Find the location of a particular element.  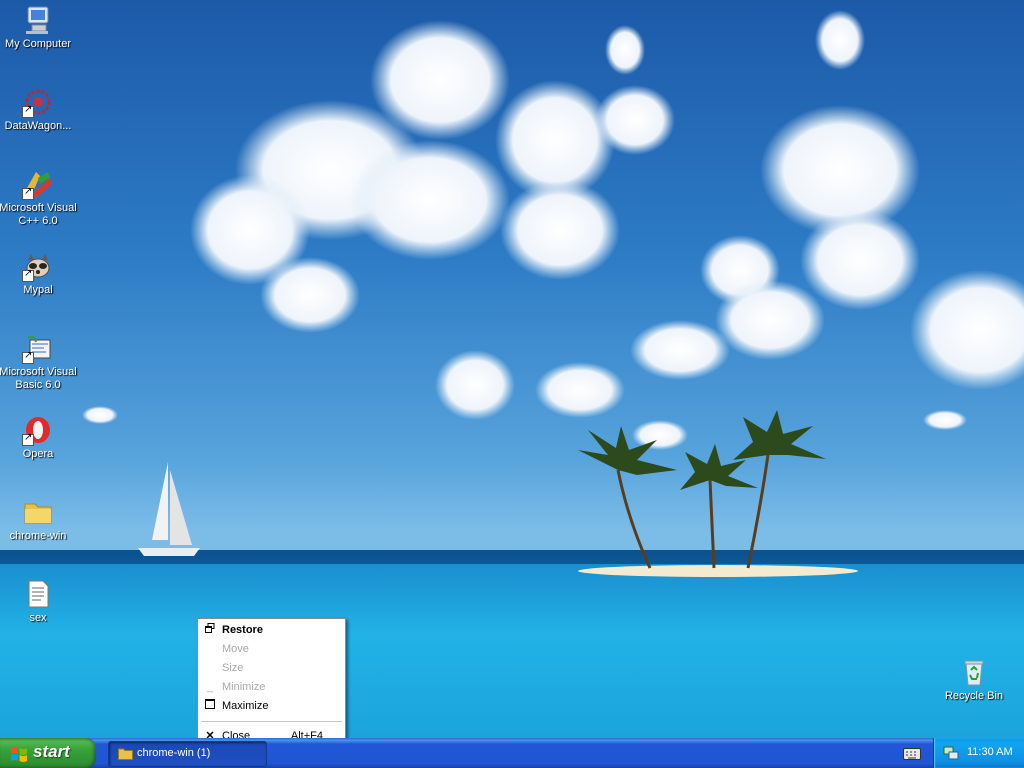

menu-item-label: Size is located at coordinates (233, 668).